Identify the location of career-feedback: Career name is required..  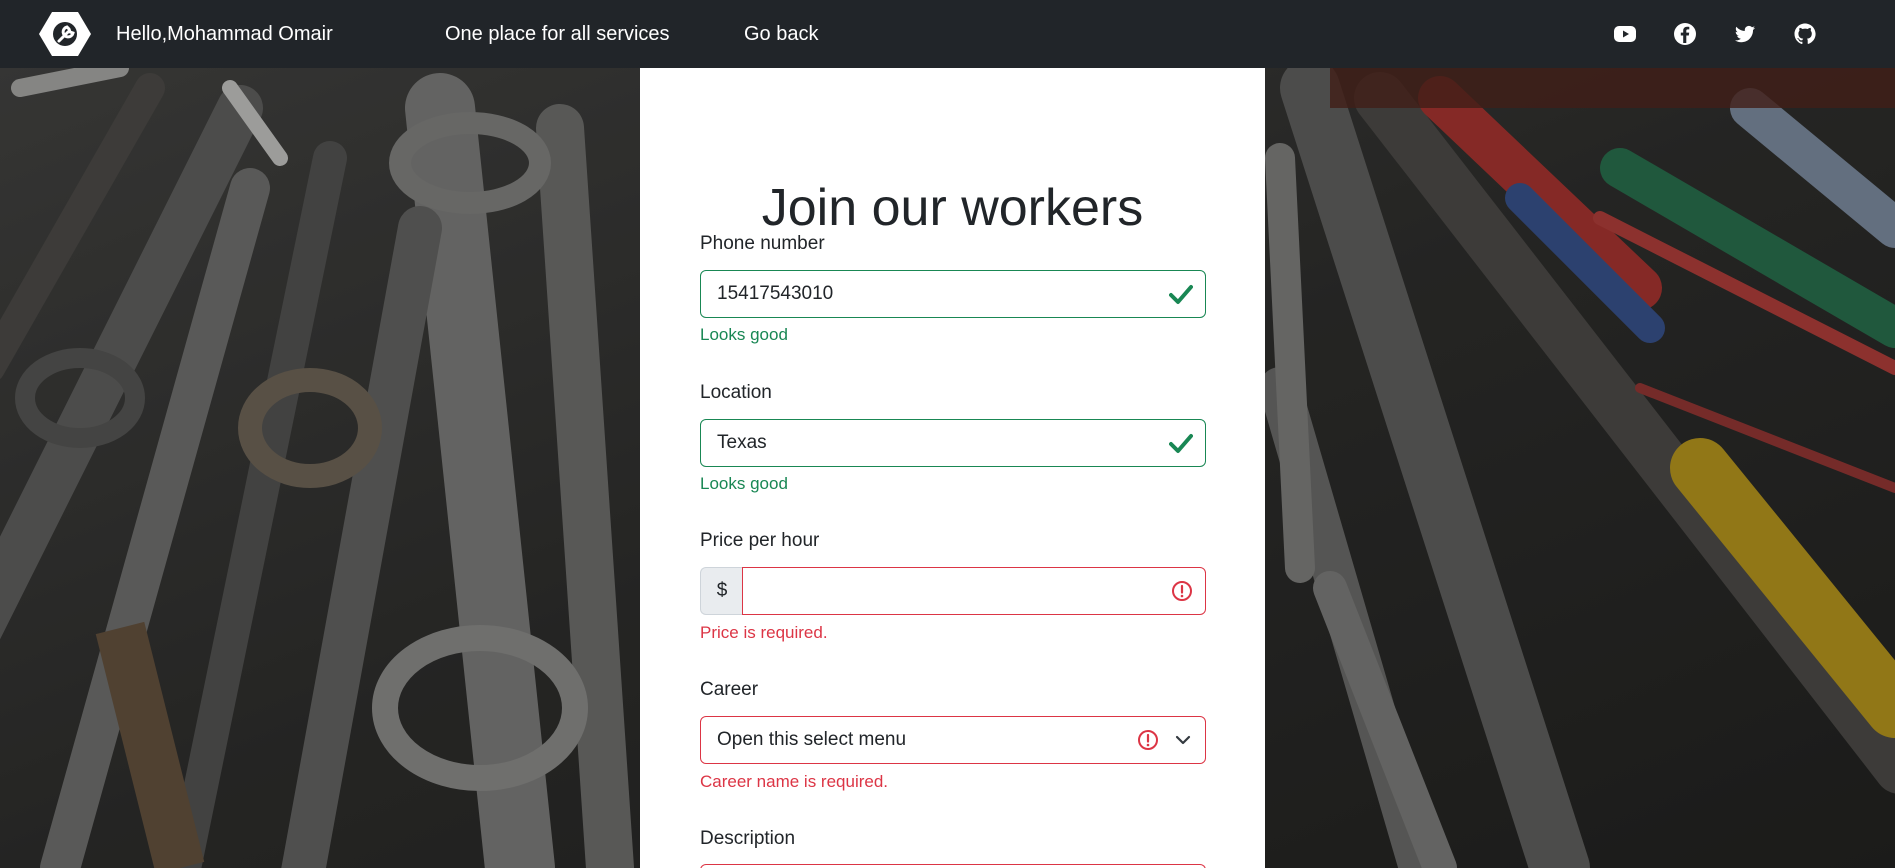
(794, 781).